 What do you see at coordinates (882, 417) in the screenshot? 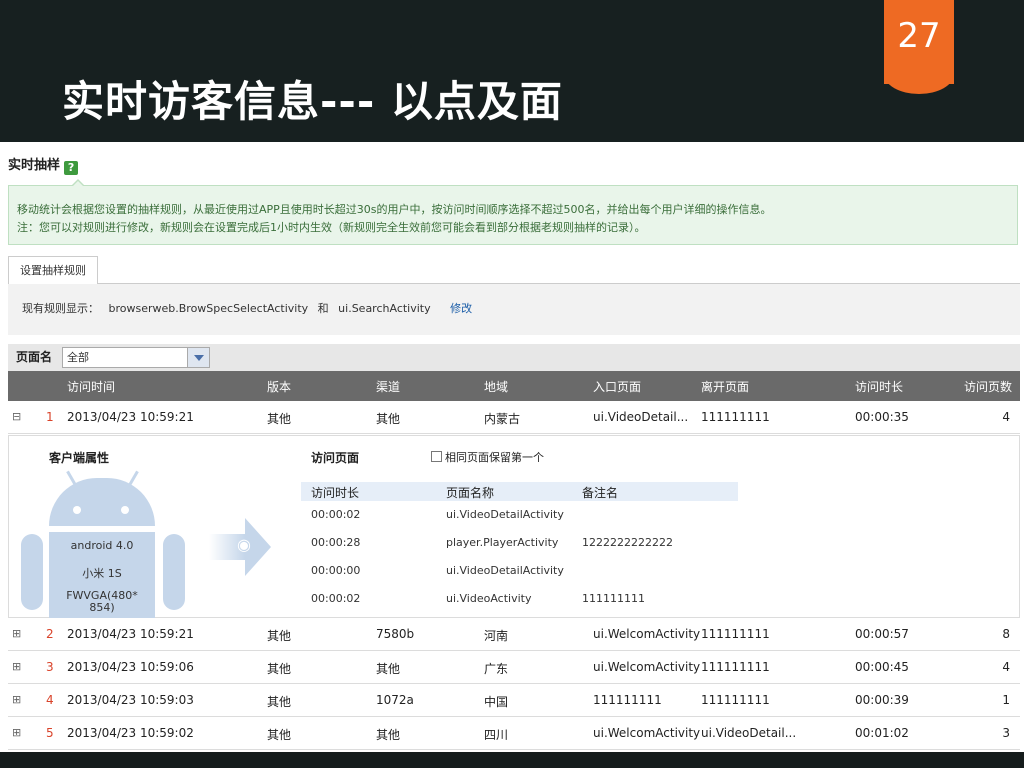
I see `row-duration: 00:00:35` at bounding box center [882, 417].